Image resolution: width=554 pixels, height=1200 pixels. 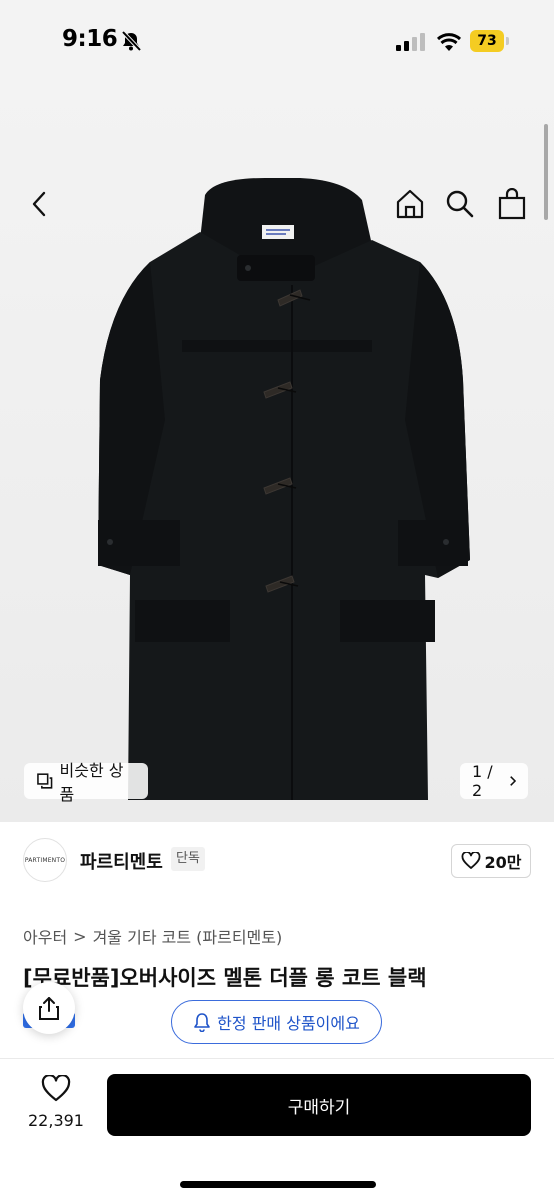 I want to click on brand-row: PARTIMENTO 파르티멘토 단독 20만, so click(x=277, y=861).